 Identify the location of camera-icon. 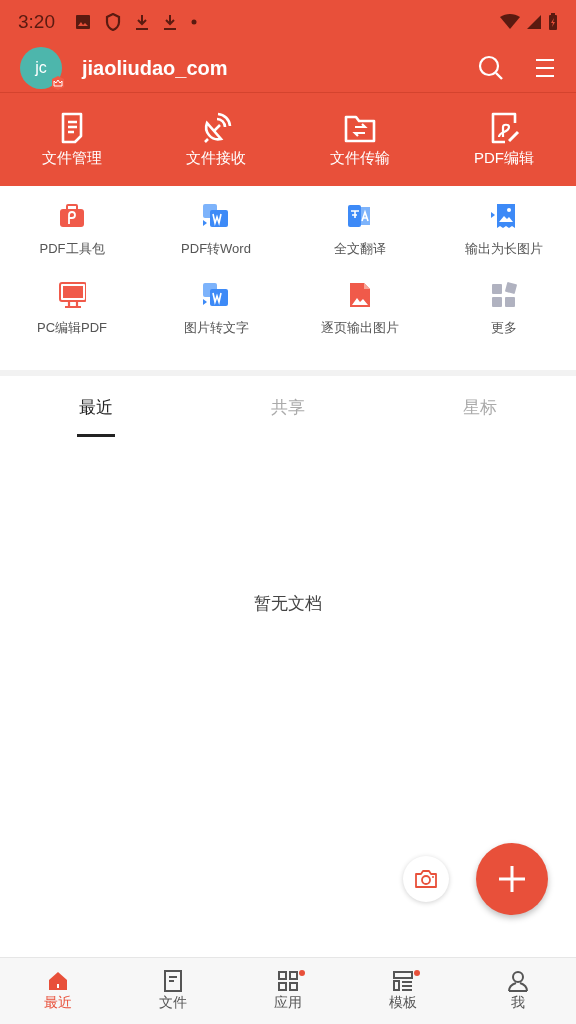
(426, 879).